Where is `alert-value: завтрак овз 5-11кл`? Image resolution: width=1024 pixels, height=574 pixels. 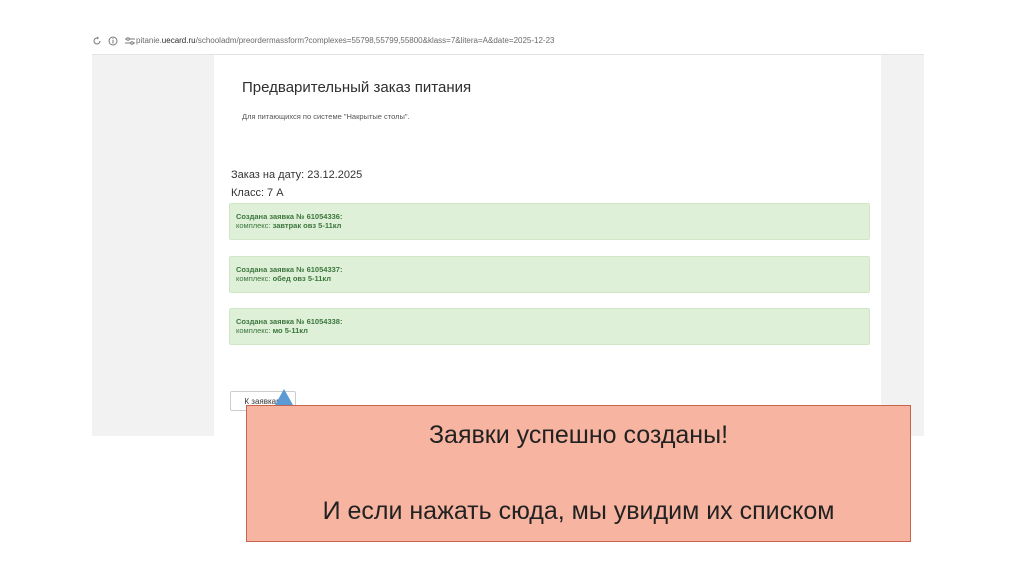 alert-value: завтрак овз 5-11кл is located at coordinates (307, 225).